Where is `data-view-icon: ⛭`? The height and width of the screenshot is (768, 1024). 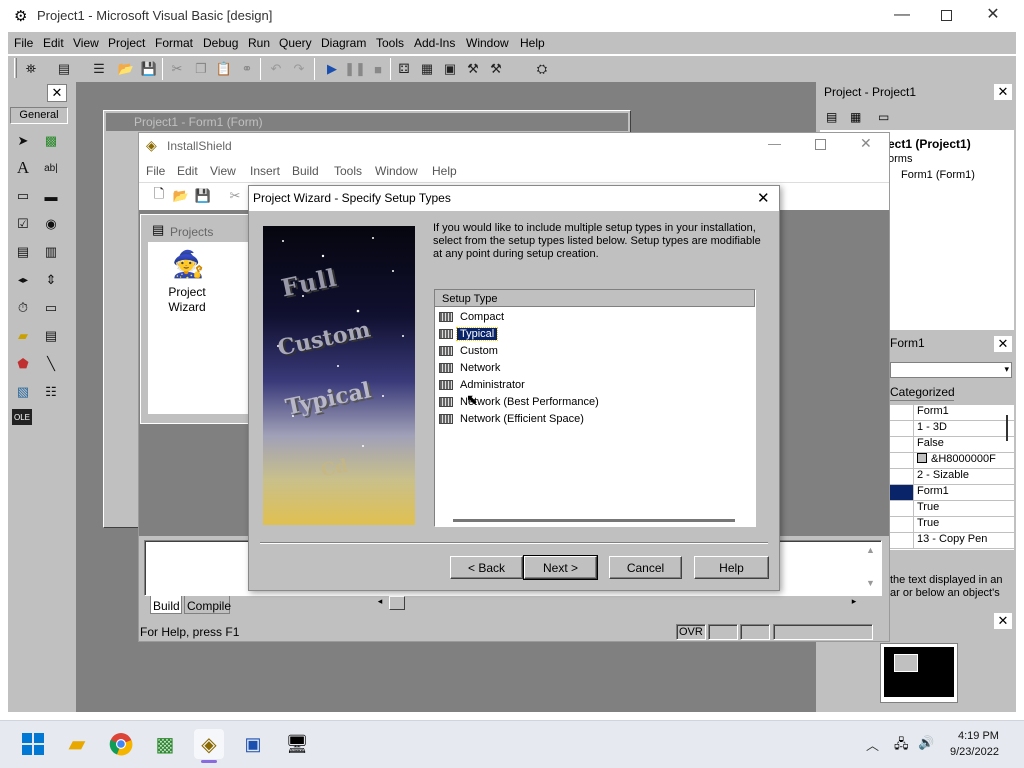 data-view-icon: ⛭ is located at coordinates (542, 69).